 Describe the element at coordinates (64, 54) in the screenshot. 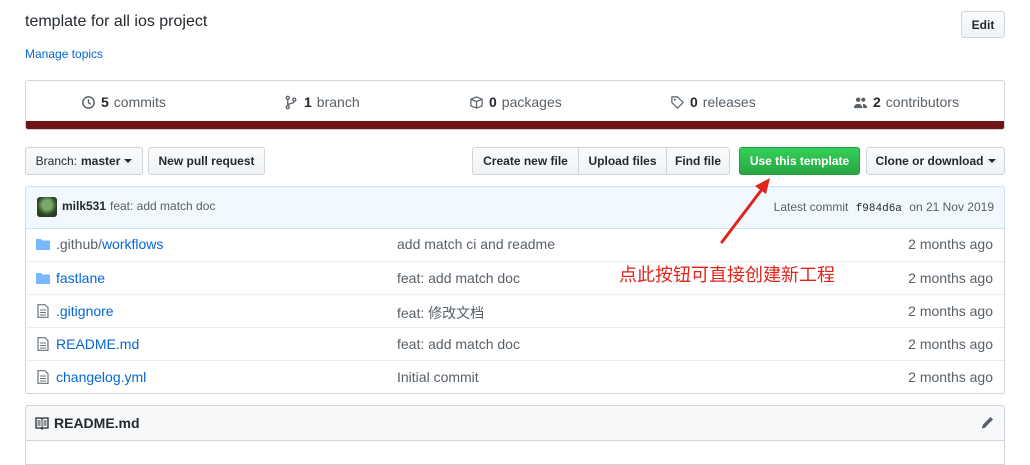

I see `manage-topics-link: Manage topics` at that location.